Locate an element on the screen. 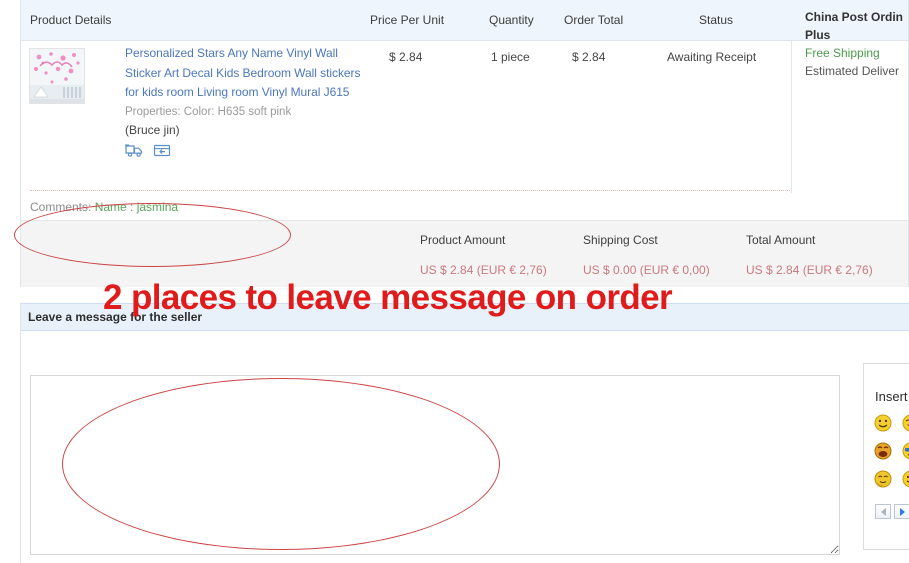 The image size is (909, 563). total-amount-label: Total Amount is located at coordinates (781, 240).